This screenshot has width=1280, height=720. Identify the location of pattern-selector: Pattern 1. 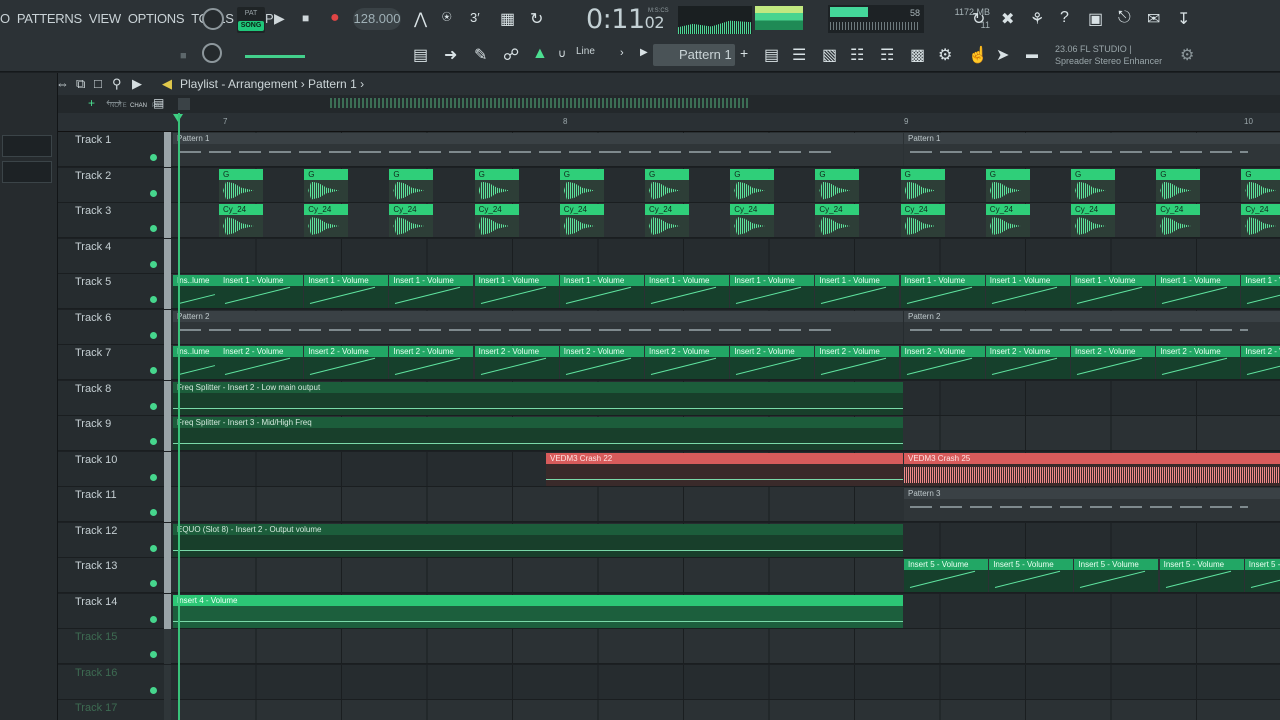
(694, 55).